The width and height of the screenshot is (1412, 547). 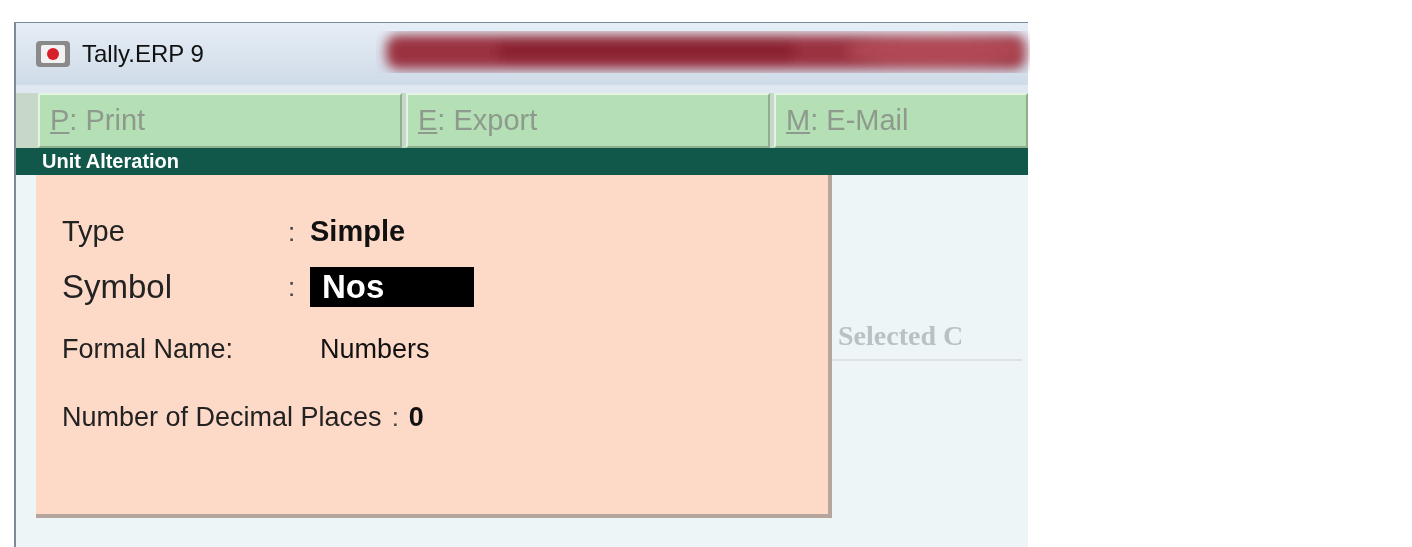 I want to click on app-icon, so click(x=53, y=54).